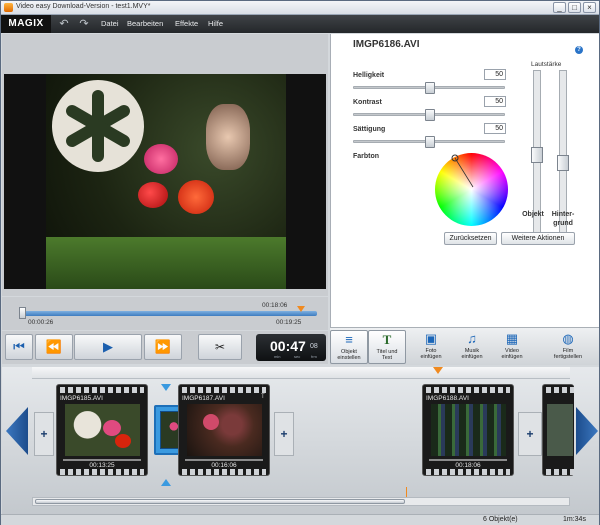 The width and height of the screenshot is (600, 525). Describe the element at coordinates (84, 24) in the screenshot. I see `redo-icon: ↷` at that location.